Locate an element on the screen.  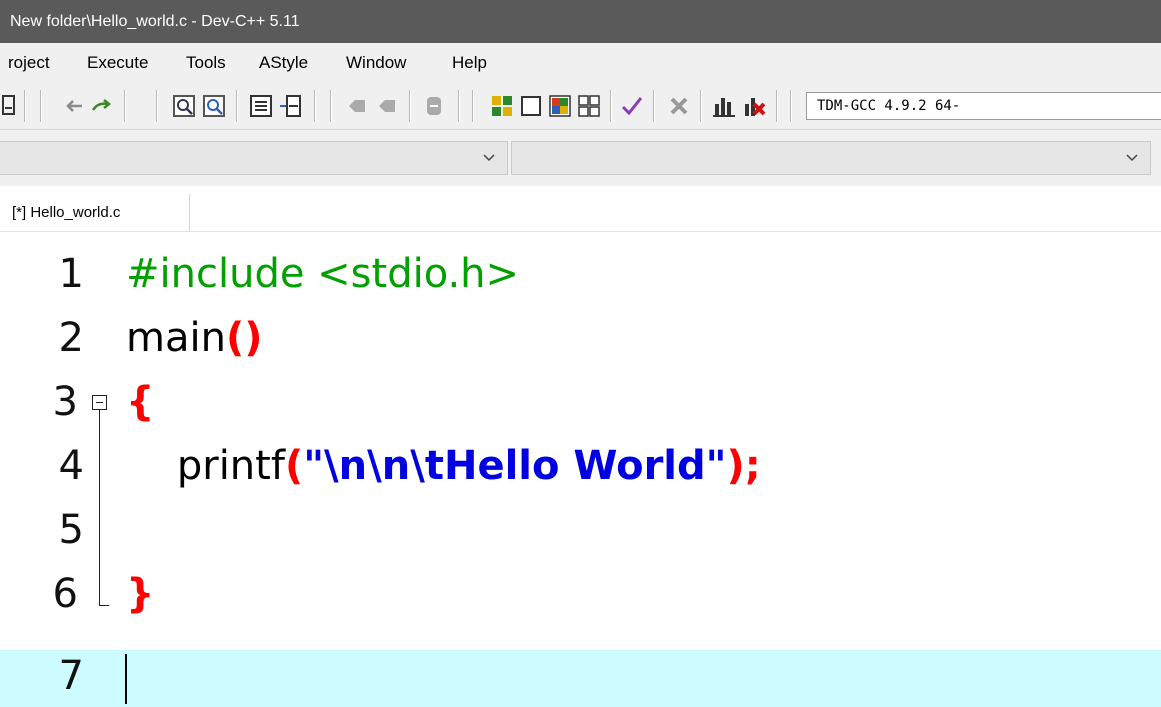
line-number: 4 is located at coordinates (71, 466).